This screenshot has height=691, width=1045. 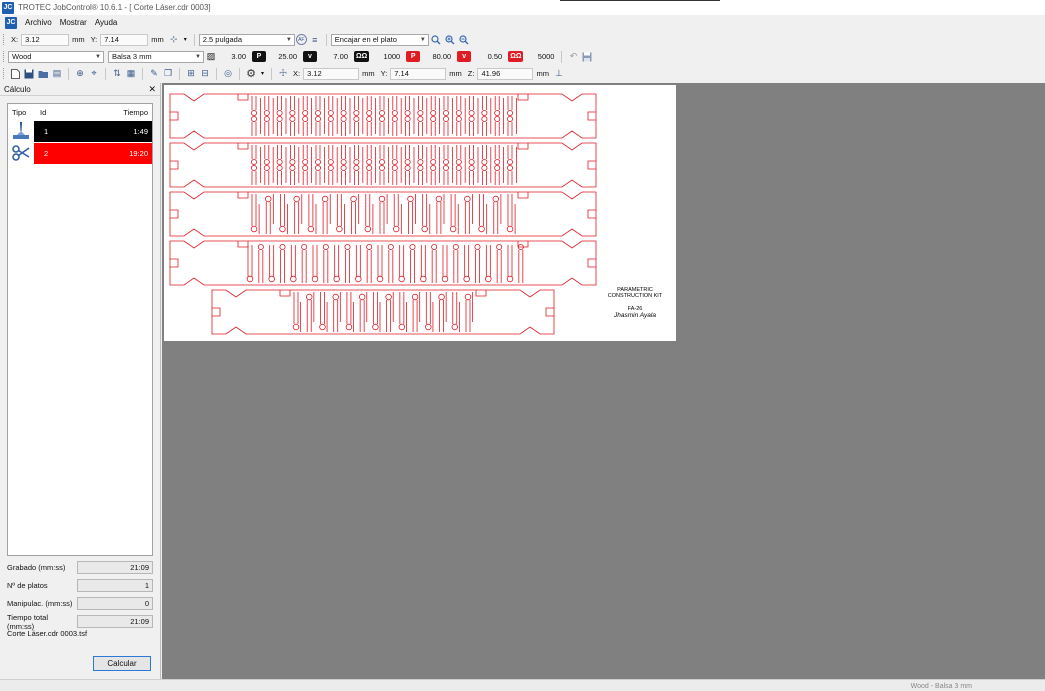 I want to click on app-menu-icon: JC, so click(x=11, y=22).